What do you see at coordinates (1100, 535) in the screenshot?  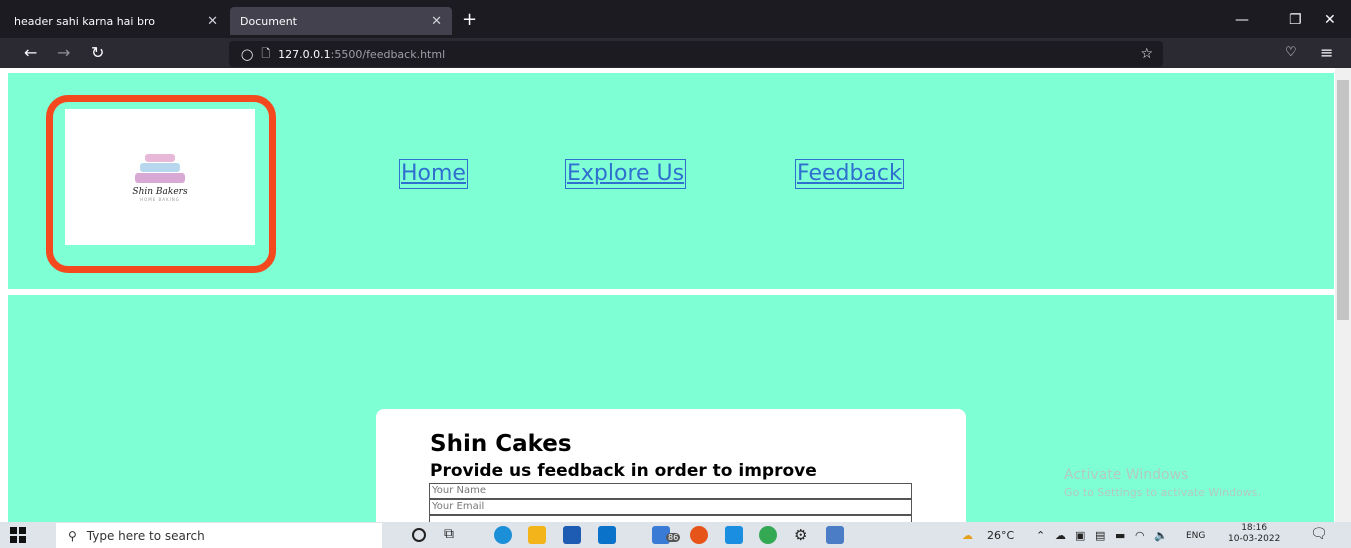 I see `tray-icon: ▤` at bounding box center [1100, 535].